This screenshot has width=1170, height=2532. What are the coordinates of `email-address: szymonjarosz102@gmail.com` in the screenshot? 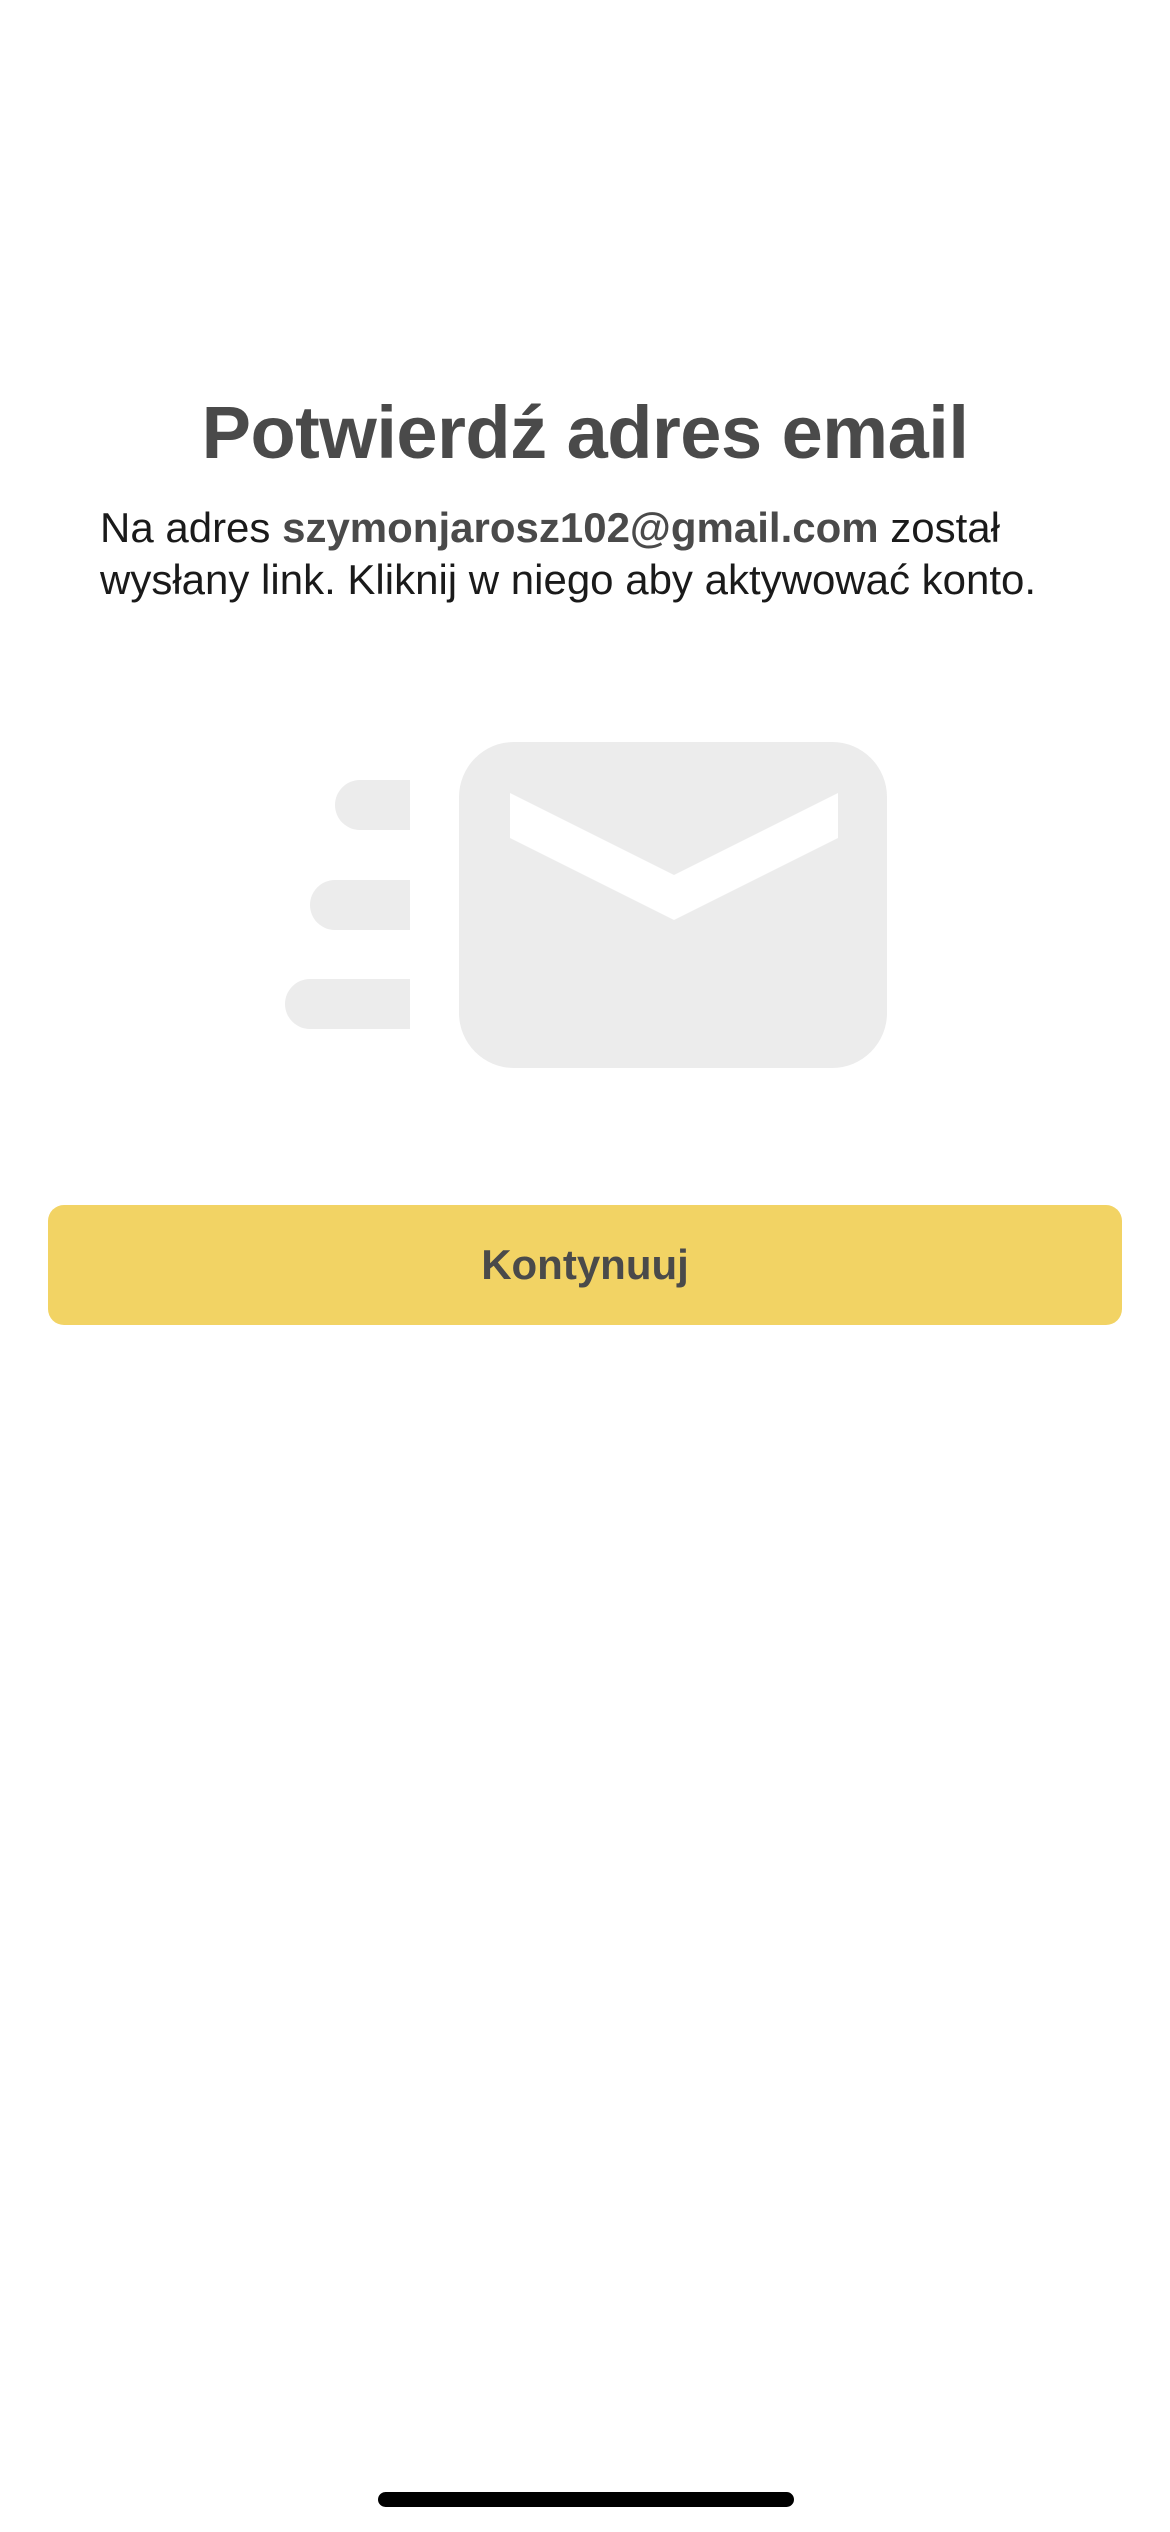 It's located at (580, 527).